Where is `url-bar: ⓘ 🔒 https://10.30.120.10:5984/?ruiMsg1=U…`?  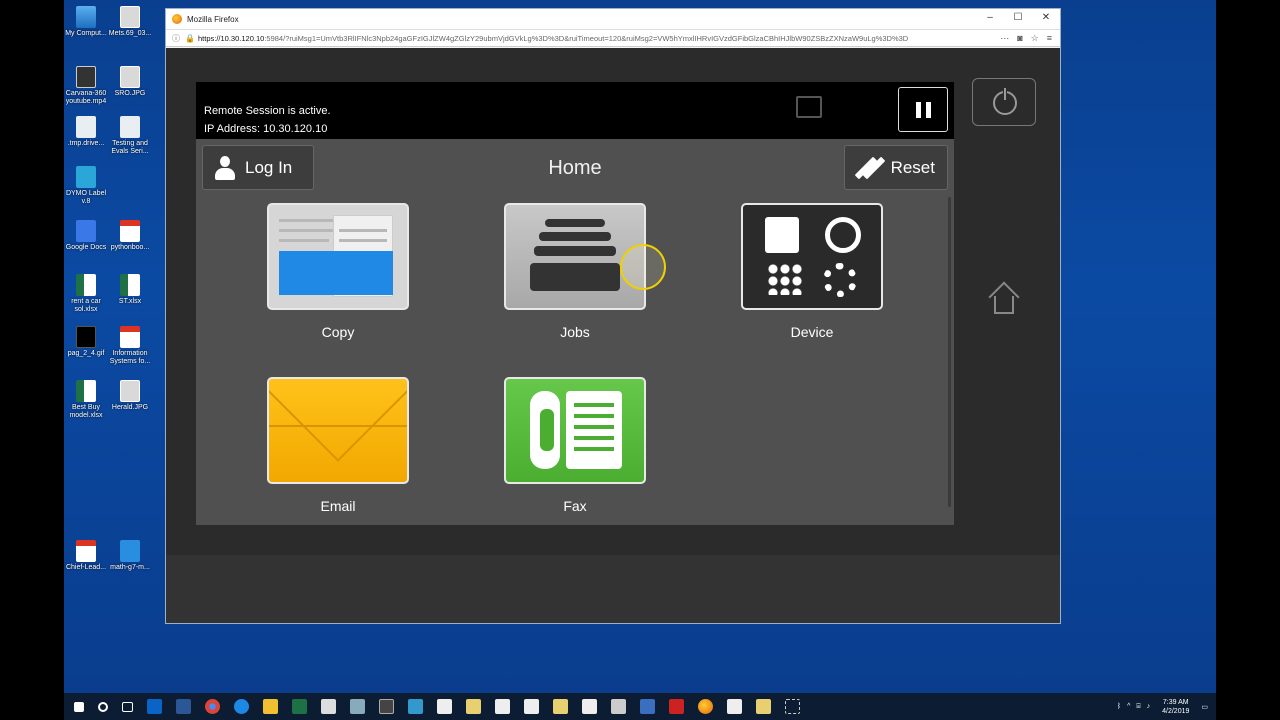 url-bar: ⓘ 🔒 https://10.30.120.10:5984/?ruiMsg1=U… is located at coordinates (613, 38).